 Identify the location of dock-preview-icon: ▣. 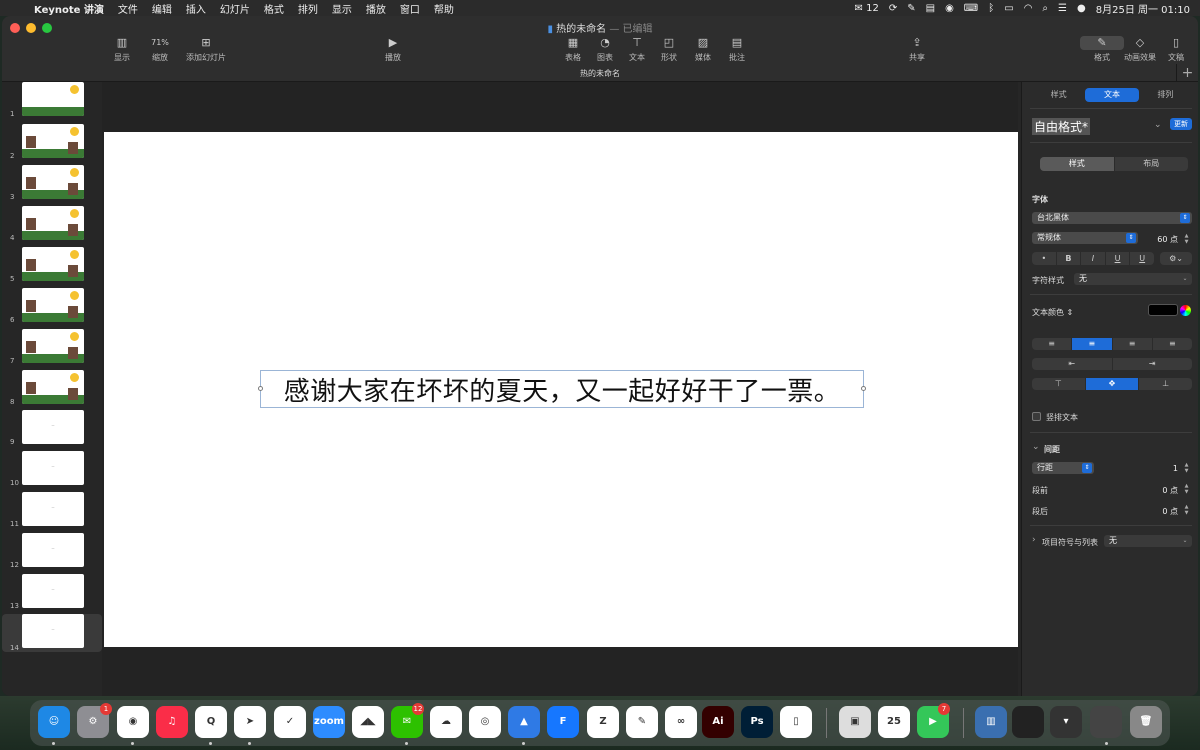
(855, 722).